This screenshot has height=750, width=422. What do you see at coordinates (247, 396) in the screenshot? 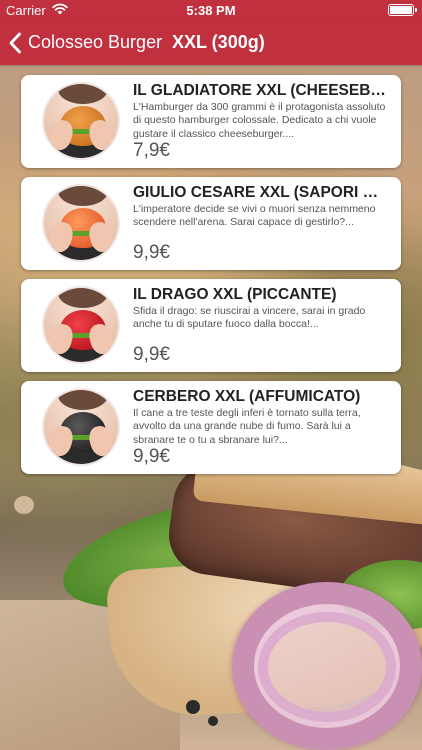
I see `product-title: CERBERO XXL (AFFUMICATO)` at bounding box center [247, 396].